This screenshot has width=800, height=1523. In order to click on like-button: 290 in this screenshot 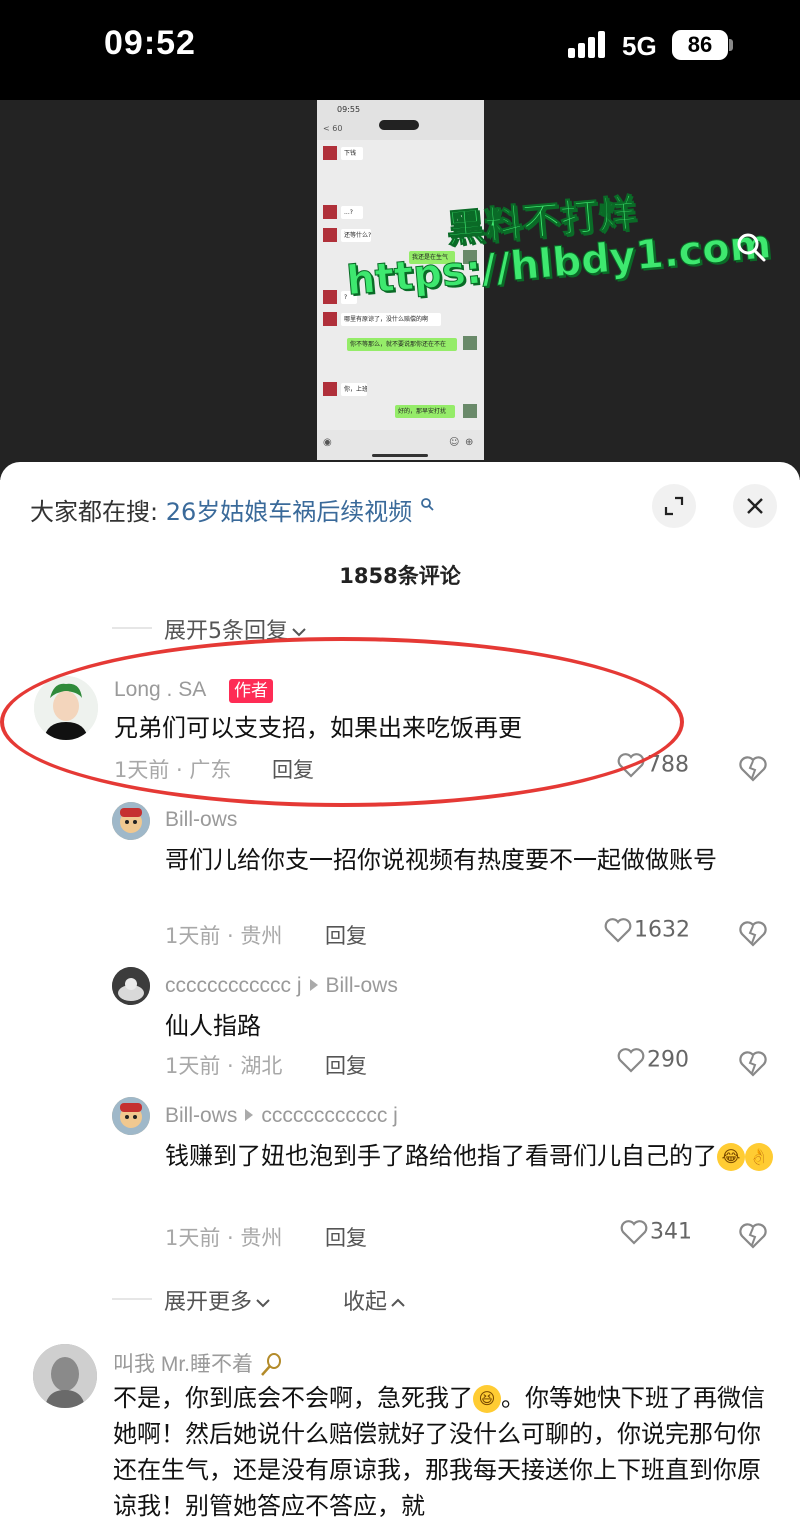, I will do `click(653, 1062)`.